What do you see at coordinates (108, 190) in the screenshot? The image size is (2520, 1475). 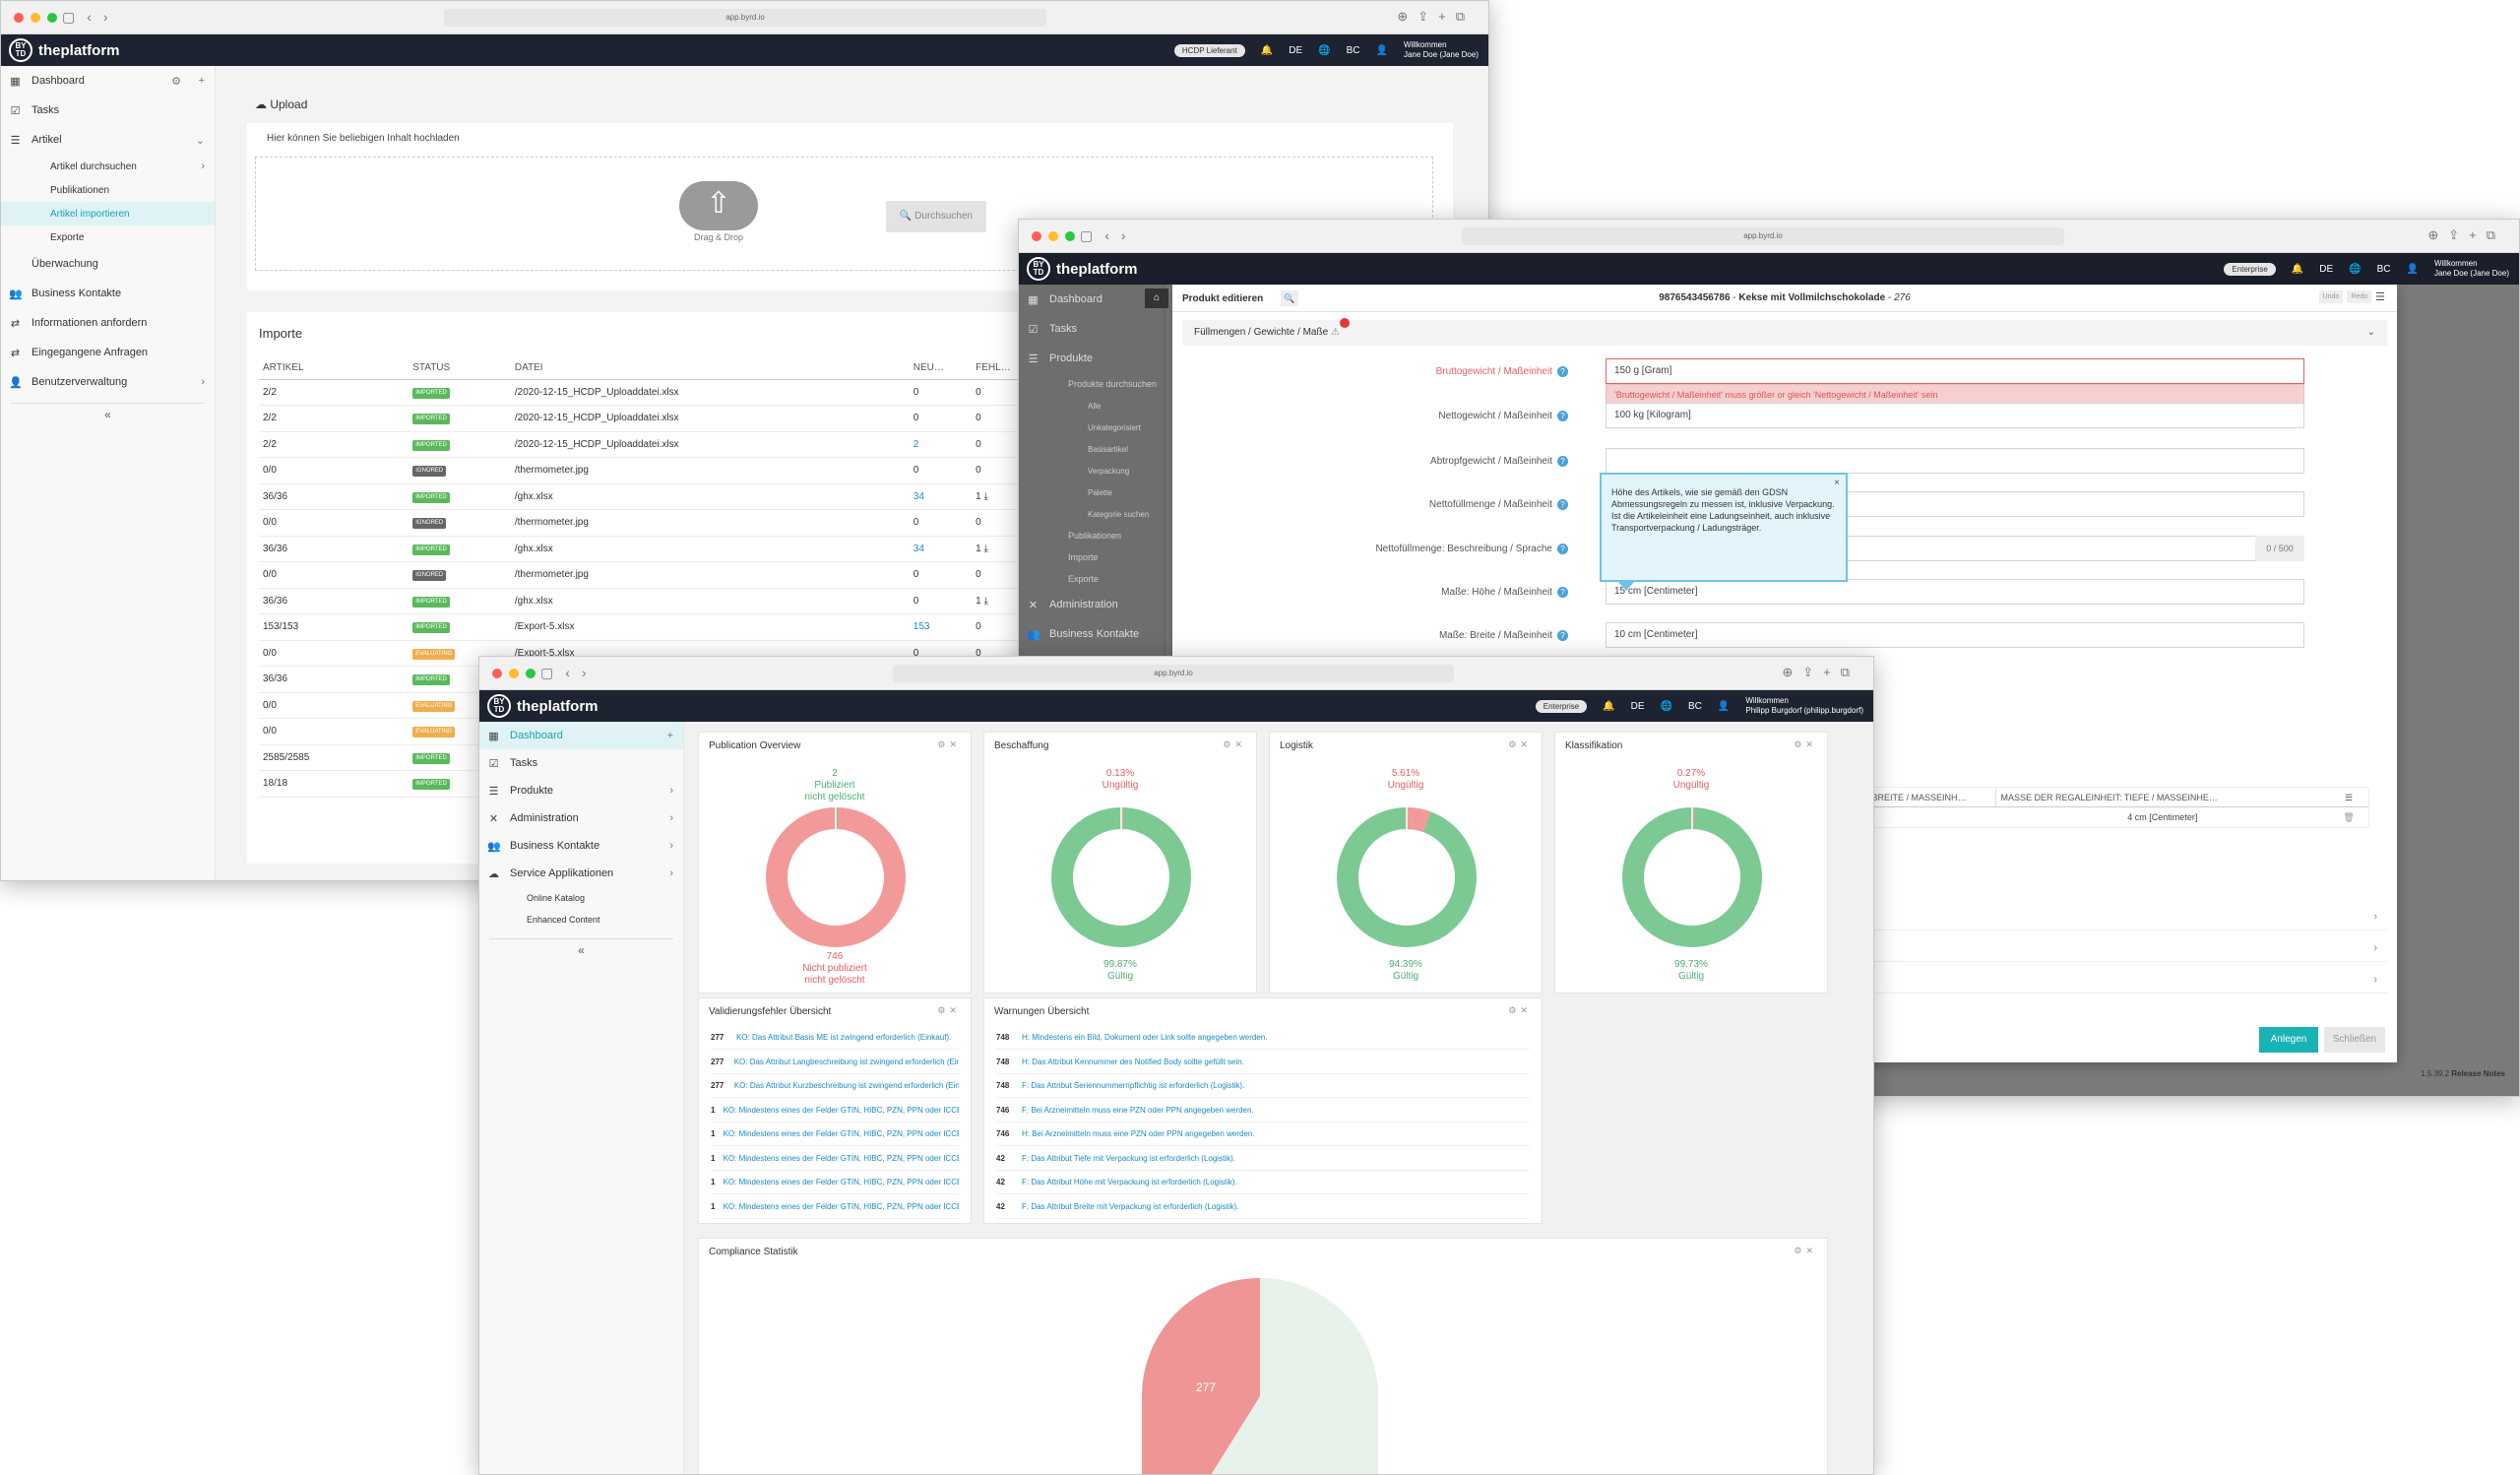 I see `sidebar-sub-item-1: Publikationen` at bounding box center [108, 190].